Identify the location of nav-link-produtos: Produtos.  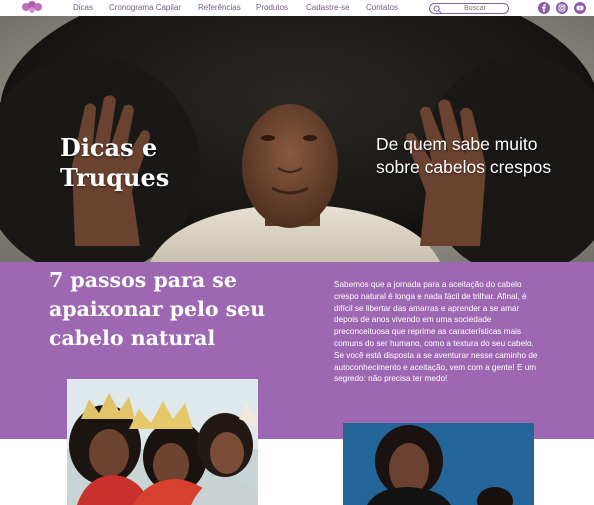
(272, 7).